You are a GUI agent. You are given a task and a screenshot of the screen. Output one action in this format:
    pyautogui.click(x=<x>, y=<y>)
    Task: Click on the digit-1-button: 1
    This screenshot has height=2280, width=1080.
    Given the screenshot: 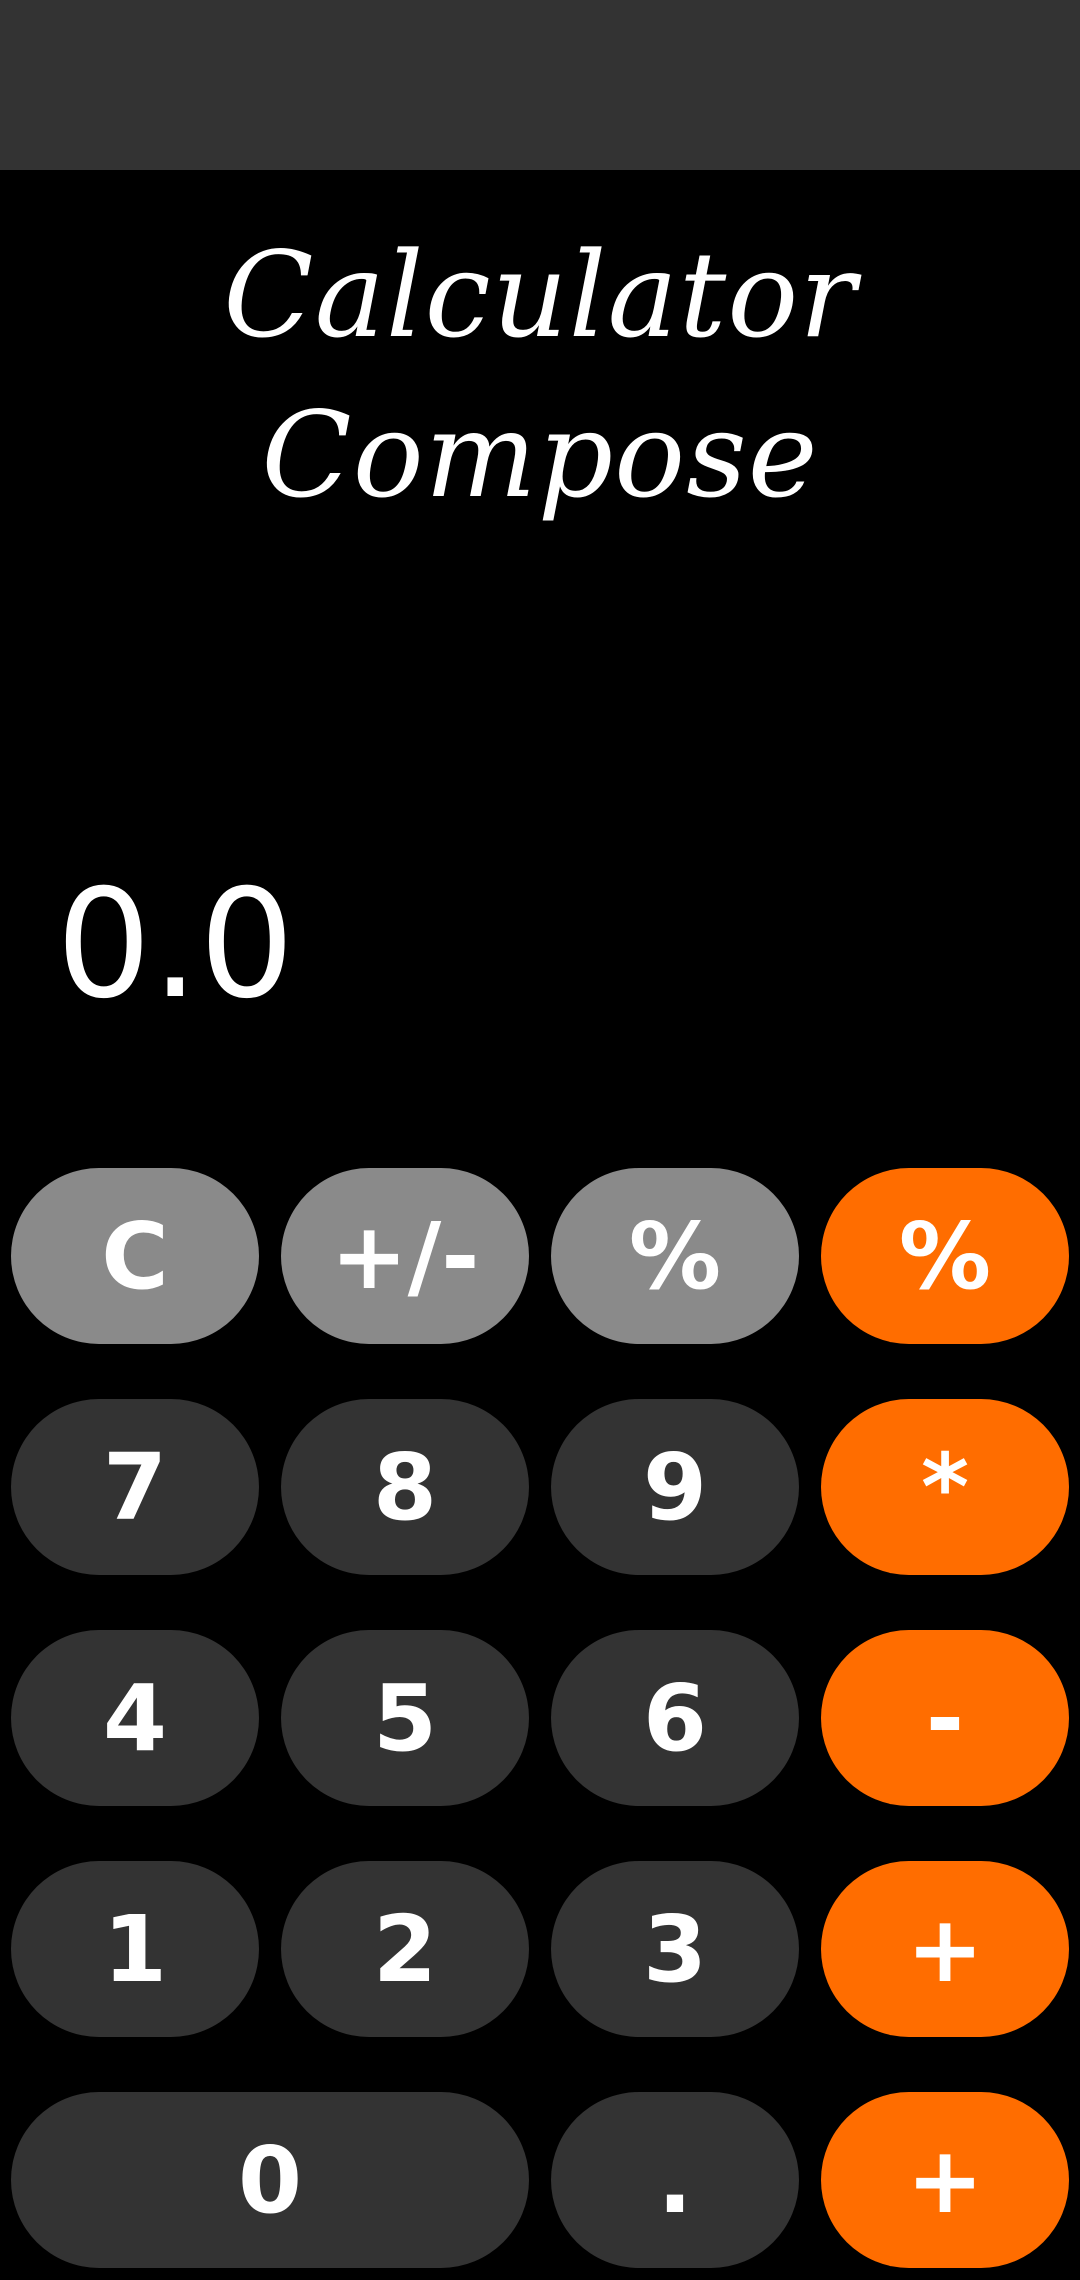 What is the action you would take?
    pyautogui.click(x=135, y=1949)
    